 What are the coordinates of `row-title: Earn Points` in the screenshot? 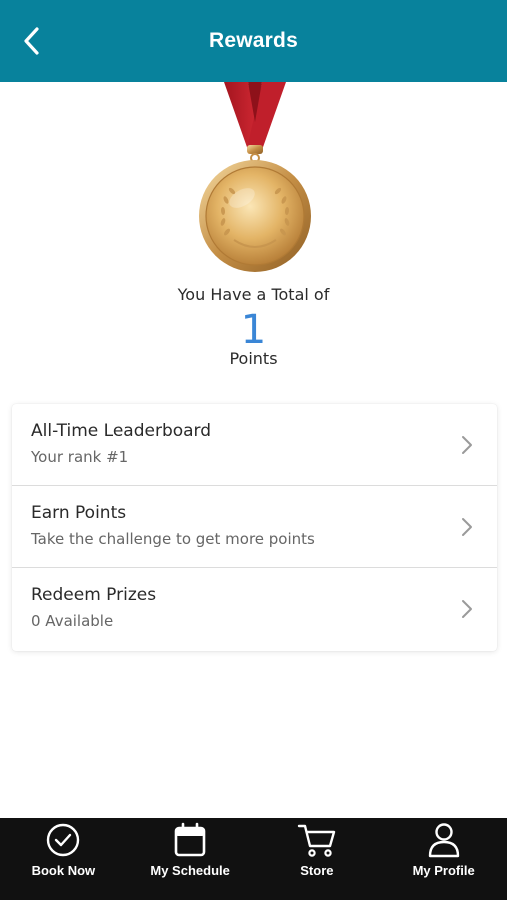 It's located at (79, 513).